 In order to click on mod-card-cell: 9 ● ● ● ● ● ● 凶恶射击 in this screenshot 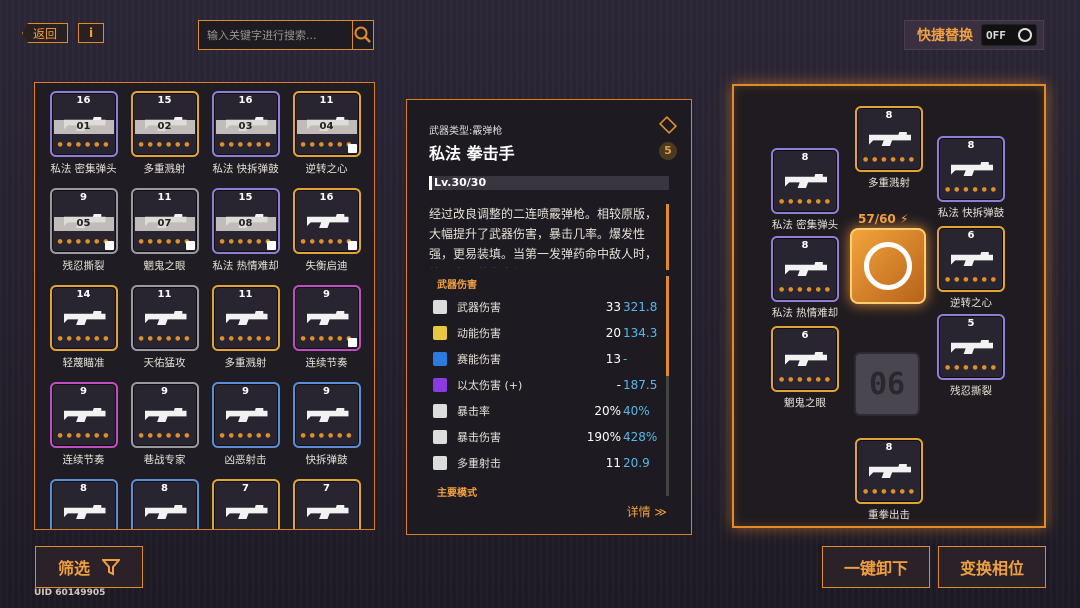, I will do `click(245, 427)`.